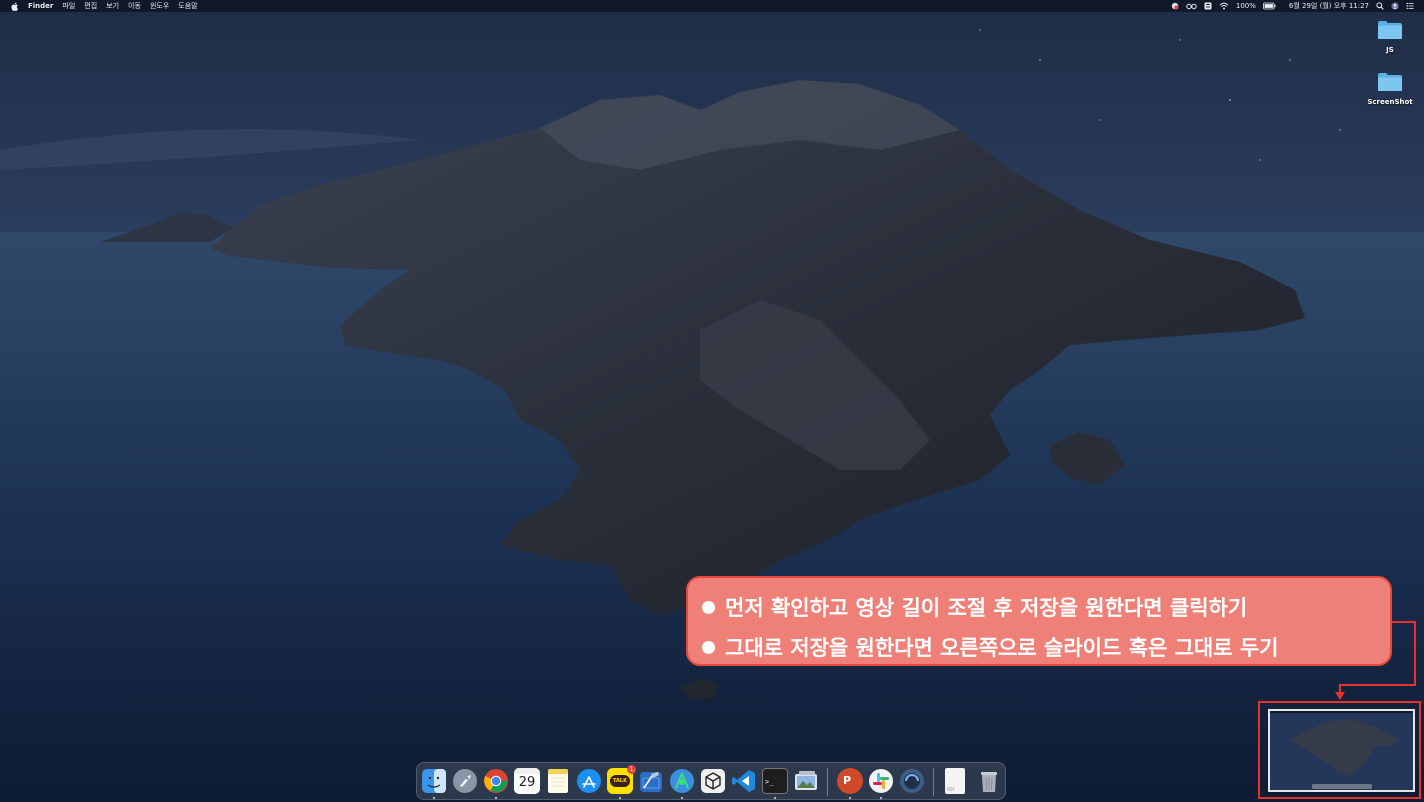 The width and height of the screenshot is (1424, 802). Describe the element at coordinates (1410, 6) in the screenshot. I see `notification-center-icon` at that location.